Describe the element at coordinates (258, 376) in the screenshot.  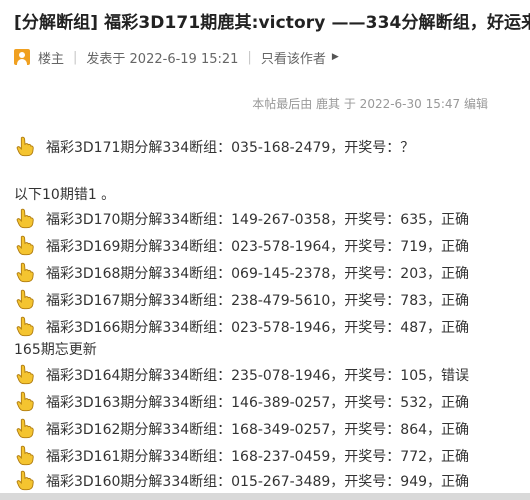
I see `post-text: 福彩3D164期分解334断组：235-078-1946，开奖号：105，错误` at that location.